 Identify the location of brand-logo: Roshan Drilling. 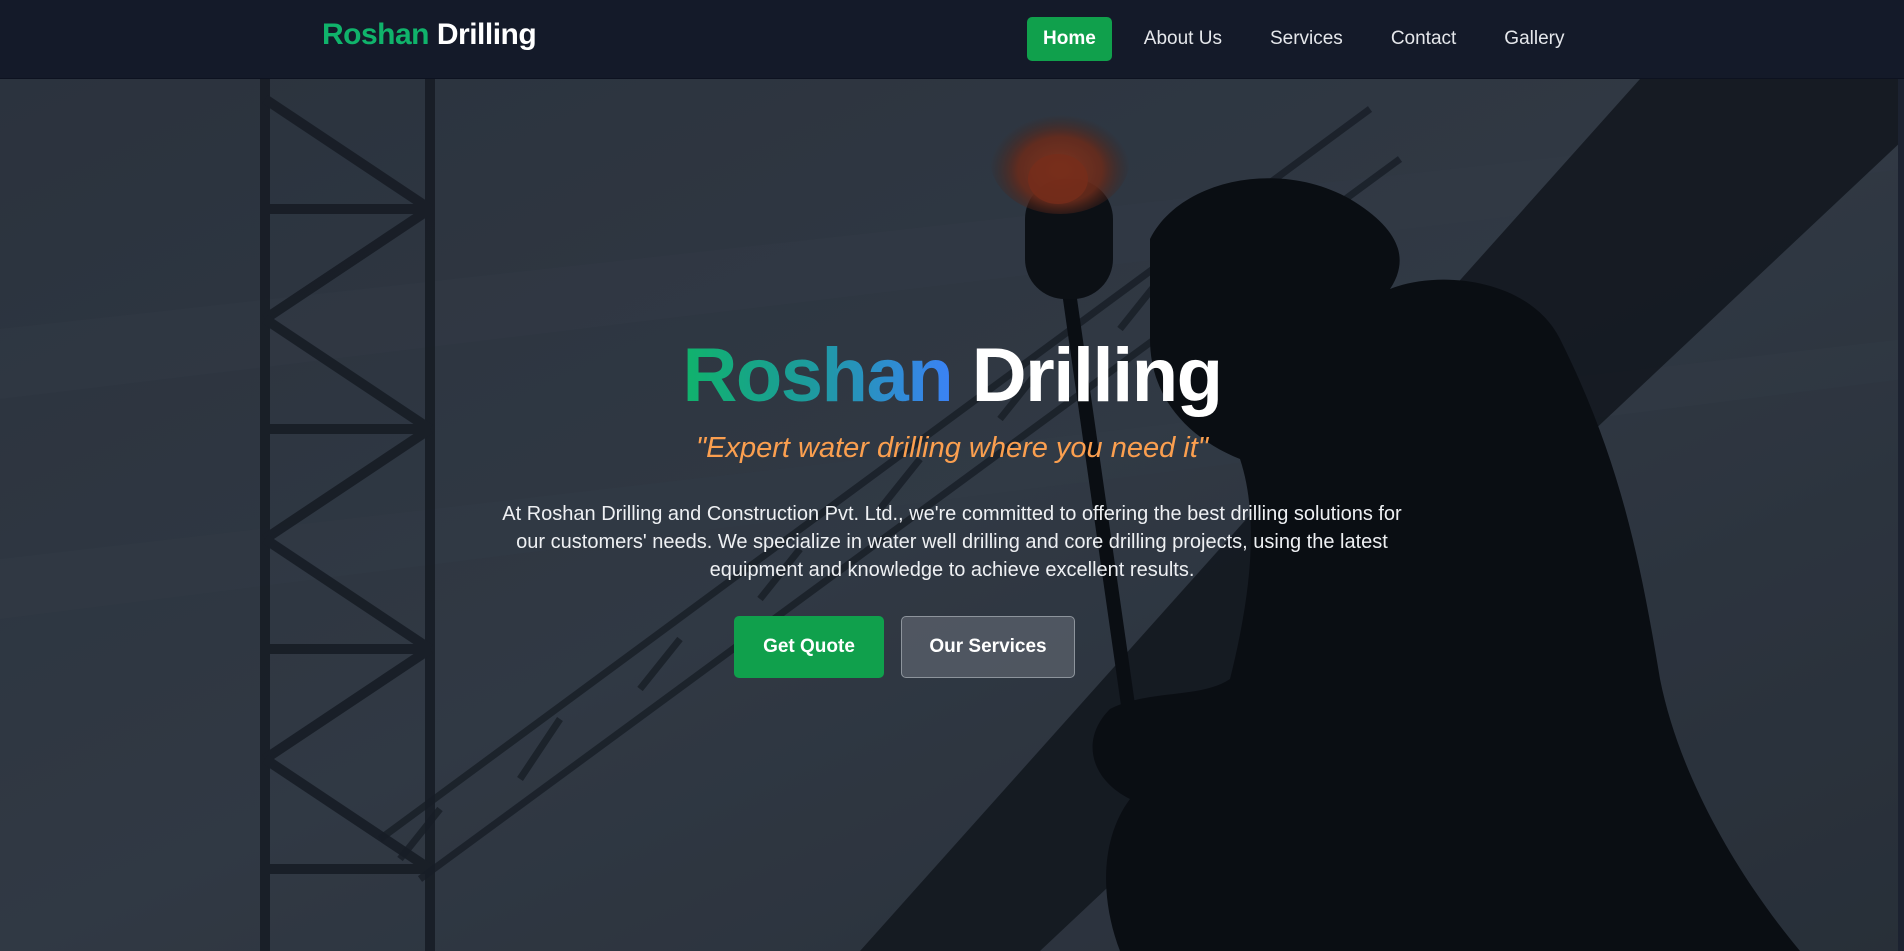
(429, 35).